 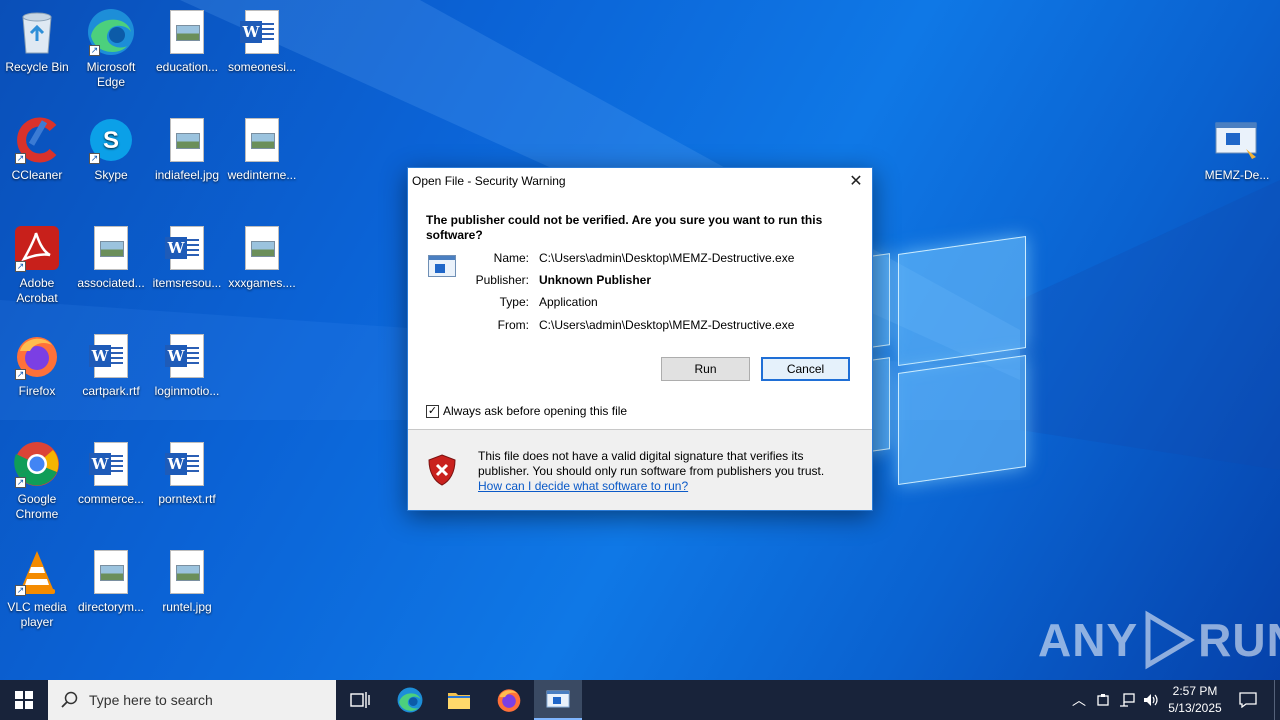 I want to click on desktop-icon-google-chrome: ↗ Google Chrome, so click(x=37, y=481).